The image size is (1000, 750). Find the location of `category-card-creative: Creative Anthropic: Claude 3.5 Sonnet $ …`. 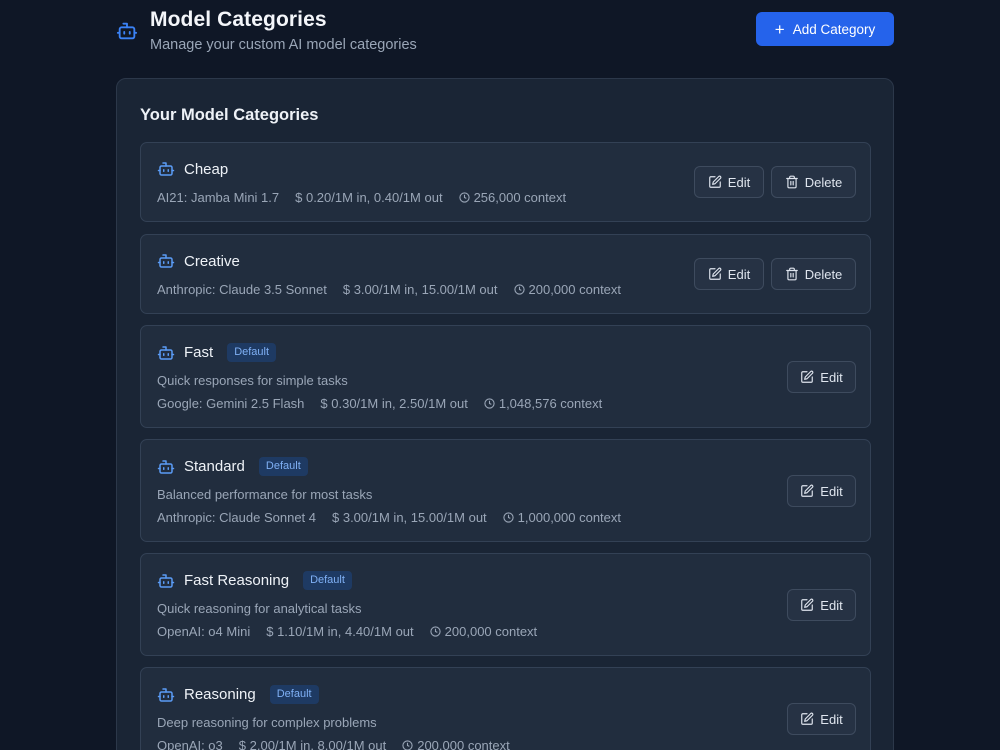

category-card-creative: Creative Anthropic: Claude 3.5 Sonnet $ … is located at coordinates (505, 274).